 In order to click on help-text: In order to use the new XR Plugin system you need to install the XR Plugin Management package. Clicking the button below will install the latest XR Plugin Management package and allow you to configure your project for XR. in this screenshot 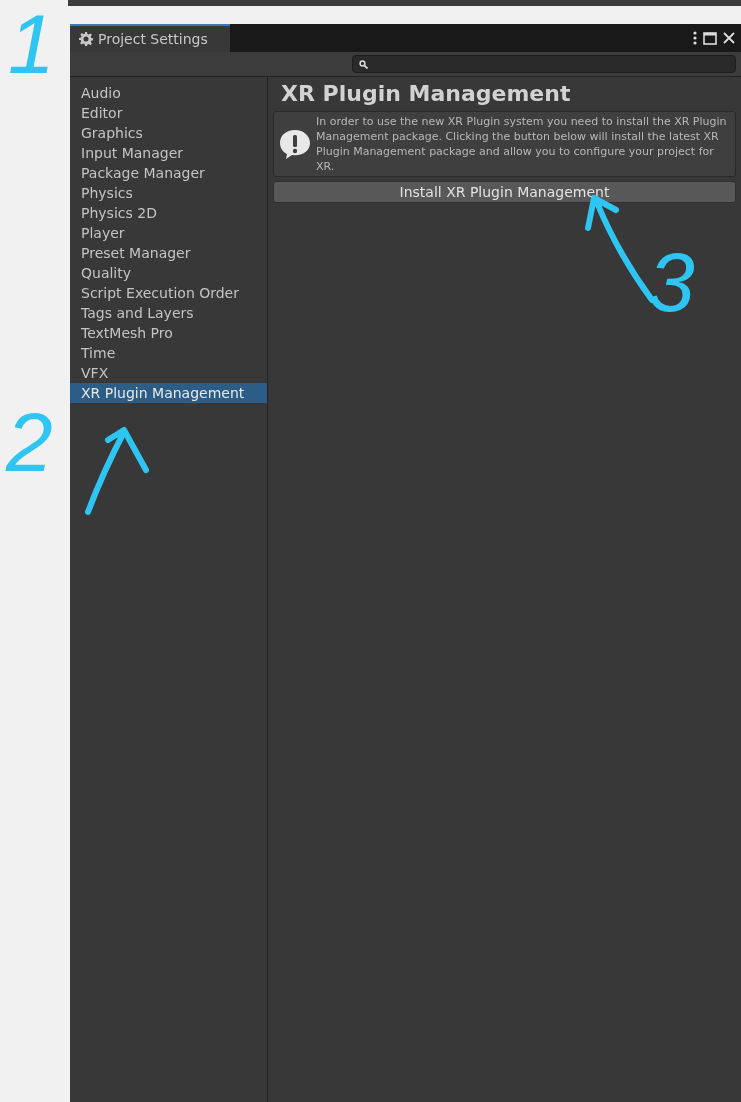, I will do `click(522, 144)`.